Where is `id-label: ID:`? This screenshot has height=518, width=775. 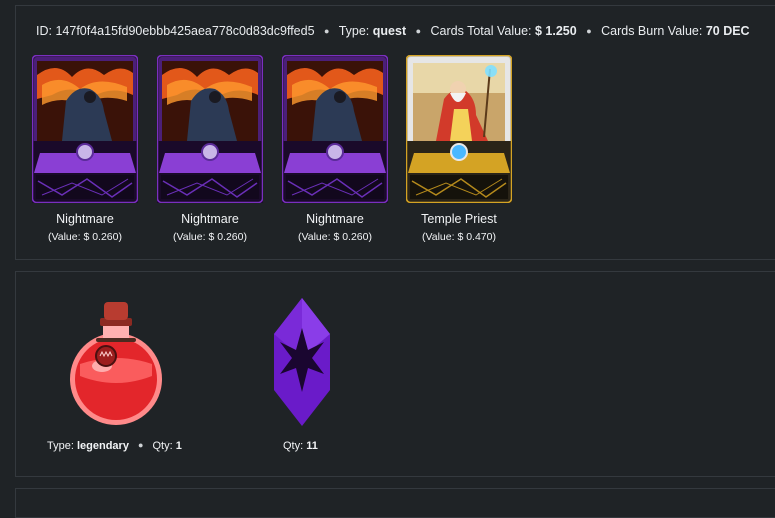 id-label: ID: is located at coordinates (44, 31).